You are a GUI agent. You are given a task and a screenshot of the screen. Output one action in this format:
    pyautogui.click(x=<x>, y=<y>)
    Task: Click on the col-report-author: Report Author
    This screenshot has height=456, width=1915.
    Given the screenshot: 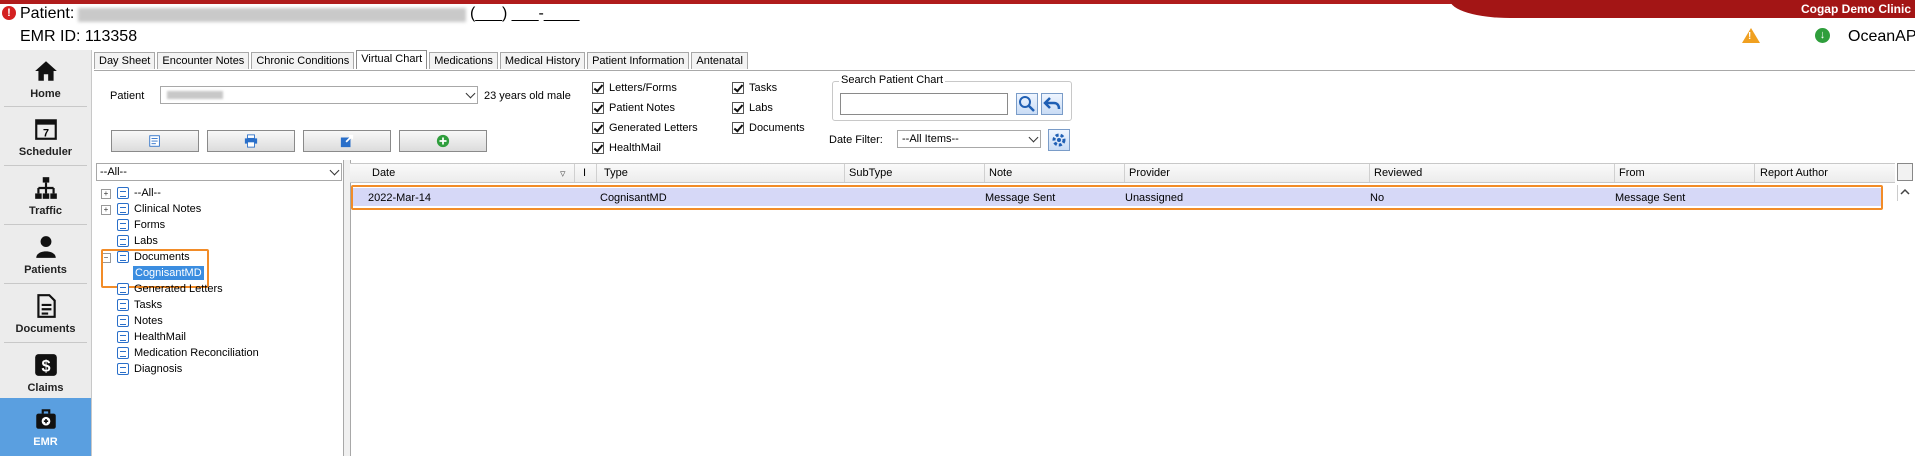 What is the action you would take?
    pyautogui.click(x=1794, y=173)
    